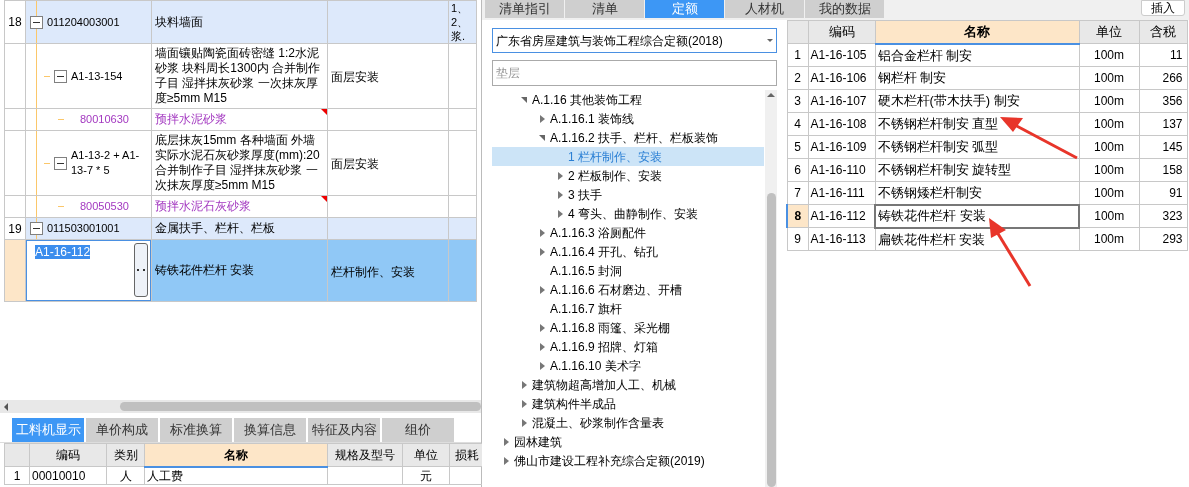  I want to click on price-cell: 293, so click(1163, 239).